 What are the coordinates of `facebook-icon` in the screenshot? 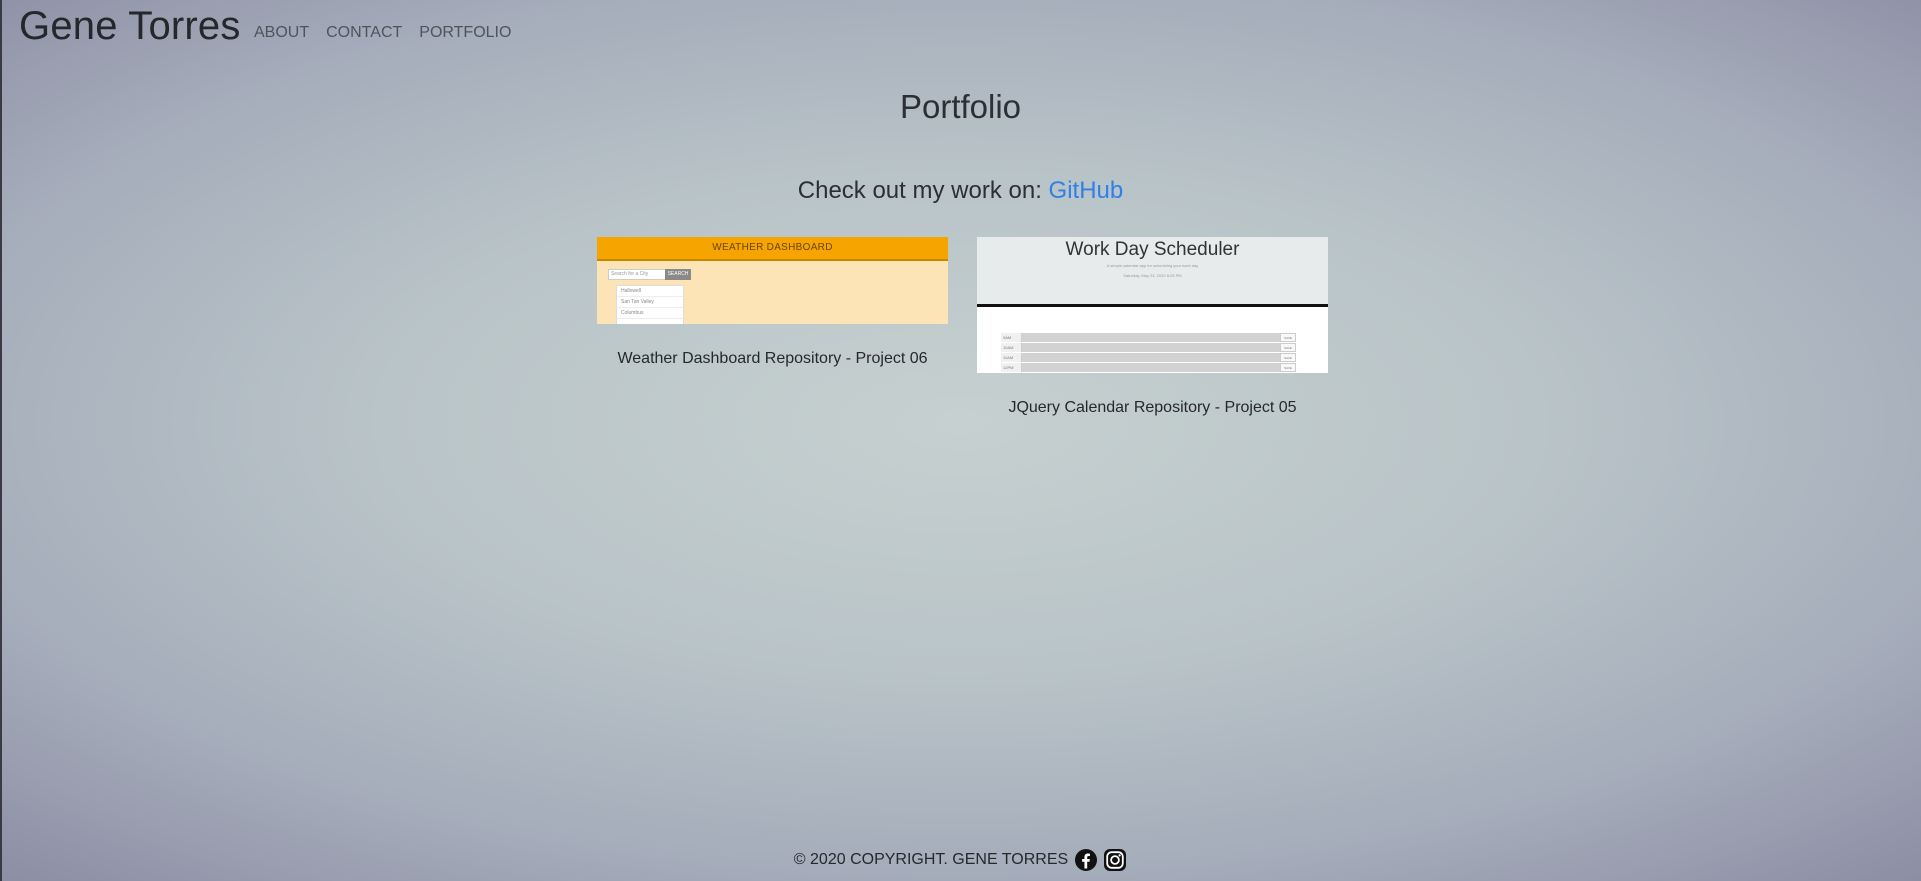 It's located at (1086, 860).